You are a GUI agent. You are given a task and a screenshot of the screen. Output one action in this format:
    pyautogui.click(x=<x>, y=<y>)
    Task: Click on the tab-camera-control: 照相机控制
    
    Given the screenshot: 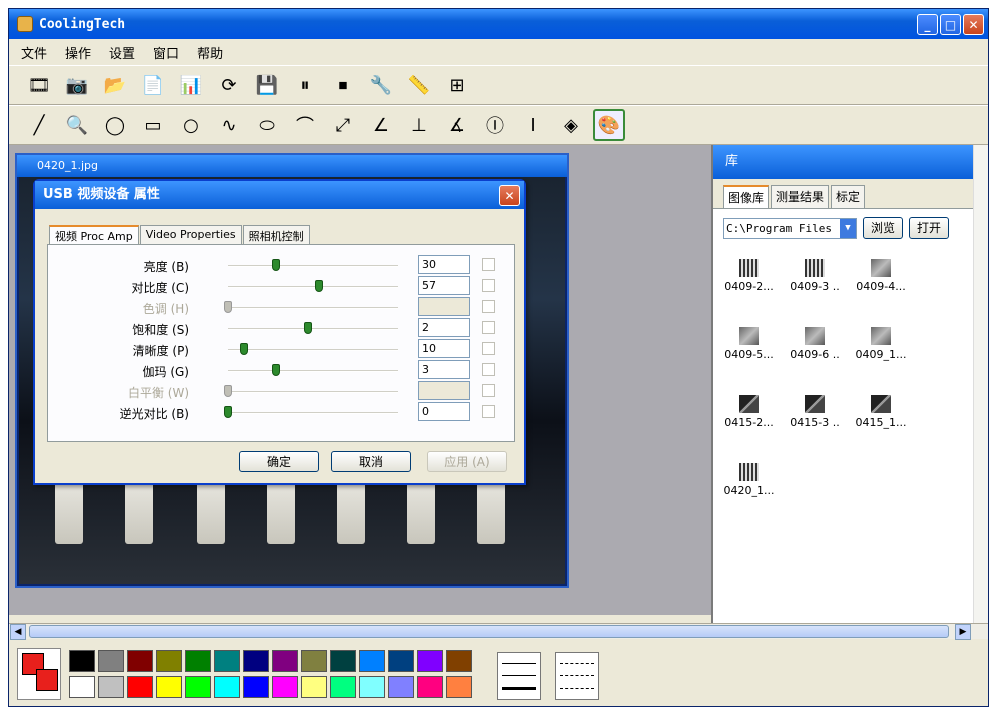 What is the action you would take?
    pyautogui.click(x=276, y=235)
    